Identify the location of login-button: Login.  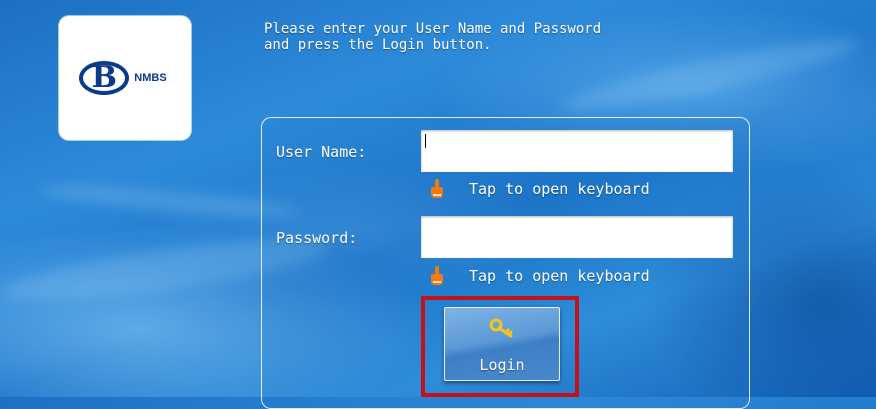
(502, 344).